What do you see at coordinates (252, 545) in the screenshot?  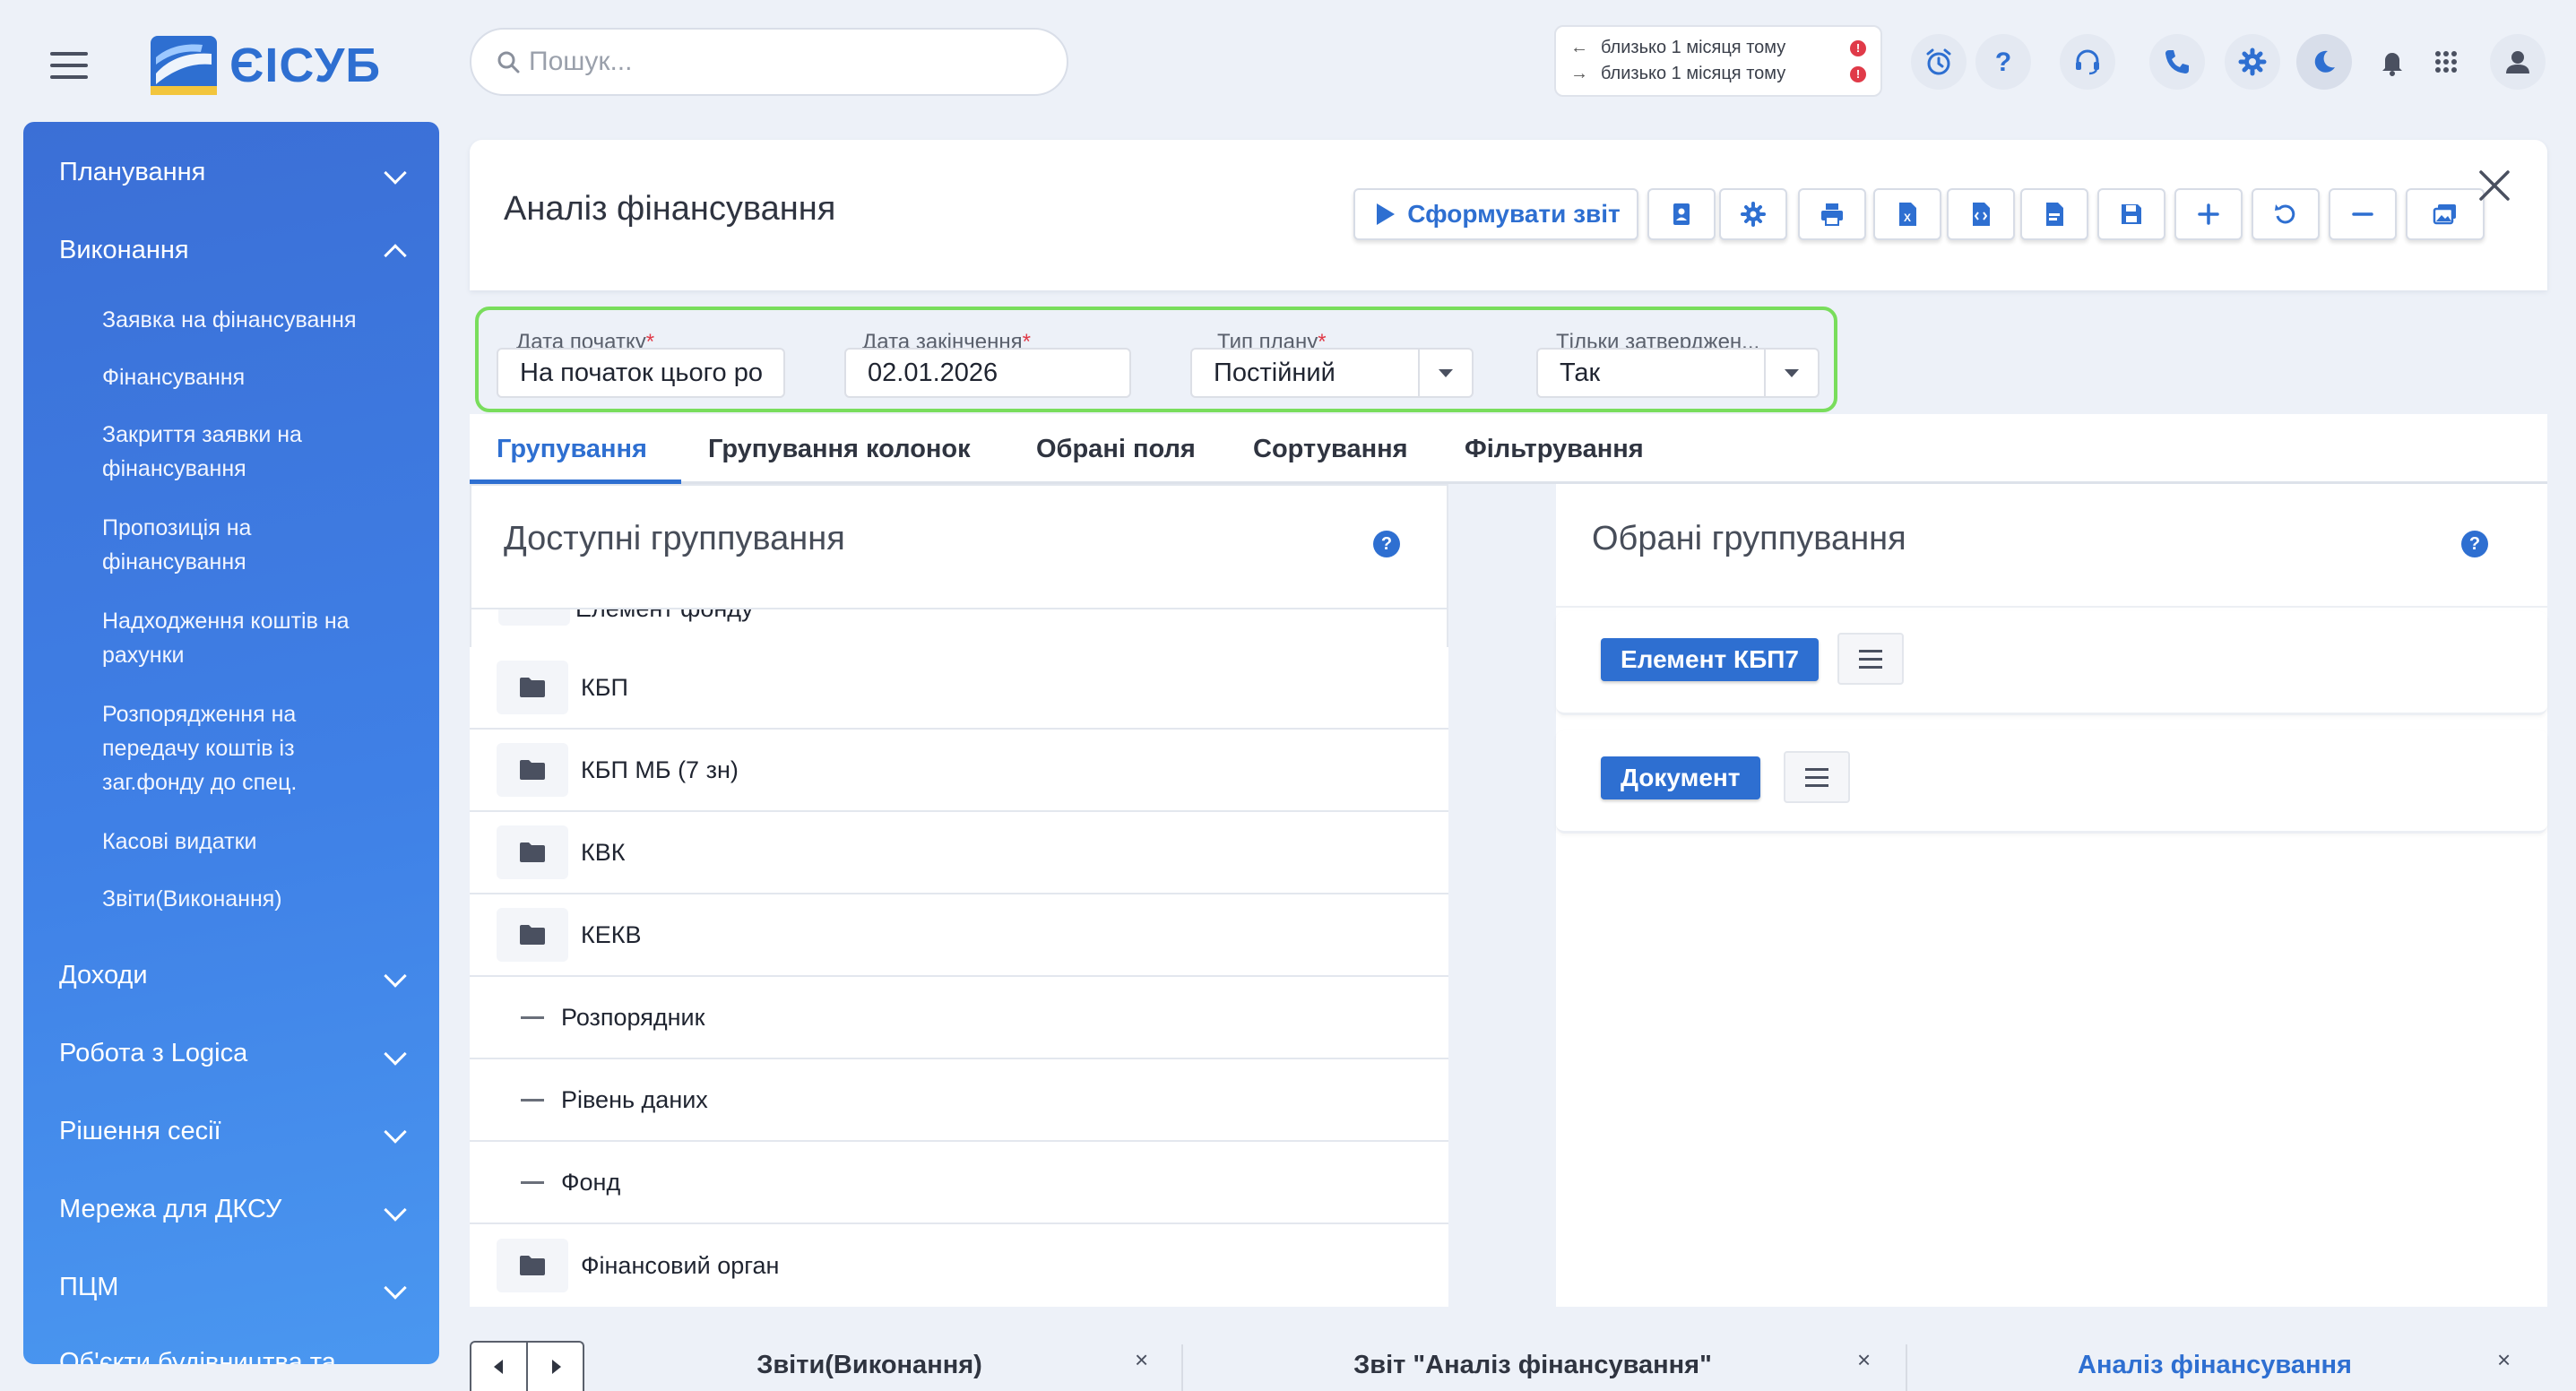 I see `sidebar-subitem-funding-proposal: Пропозиція на фінансування` at bounding box center [252, 545].